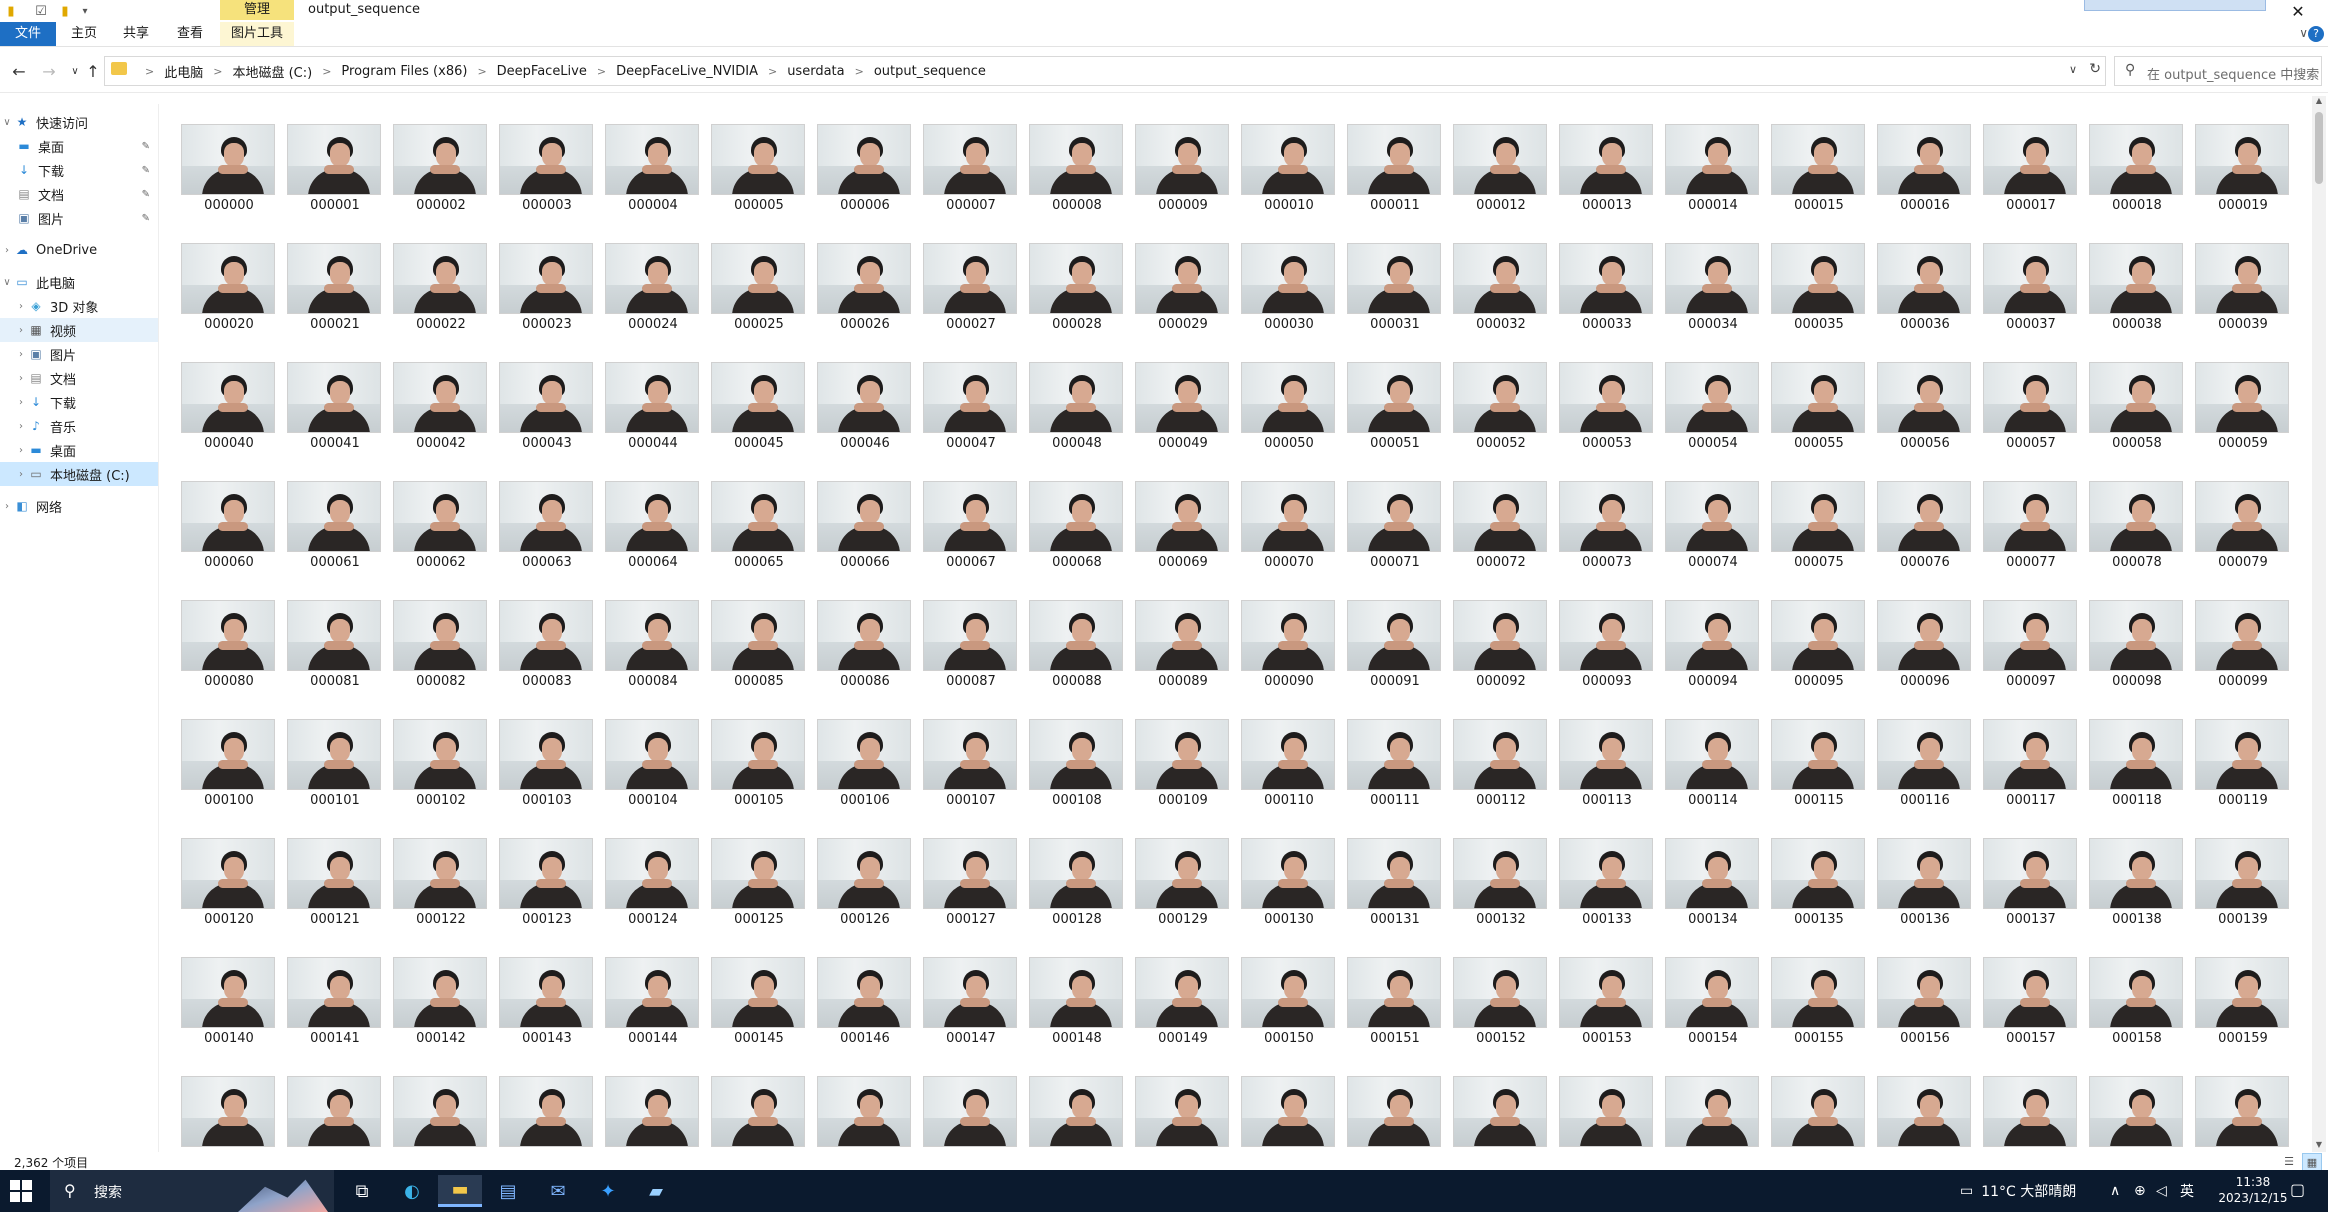 This screenshot has width=2328, height=1212. Describe the element at coordinates (2319, 148) in the screenshot. I see `scroll-thumb` at that location.